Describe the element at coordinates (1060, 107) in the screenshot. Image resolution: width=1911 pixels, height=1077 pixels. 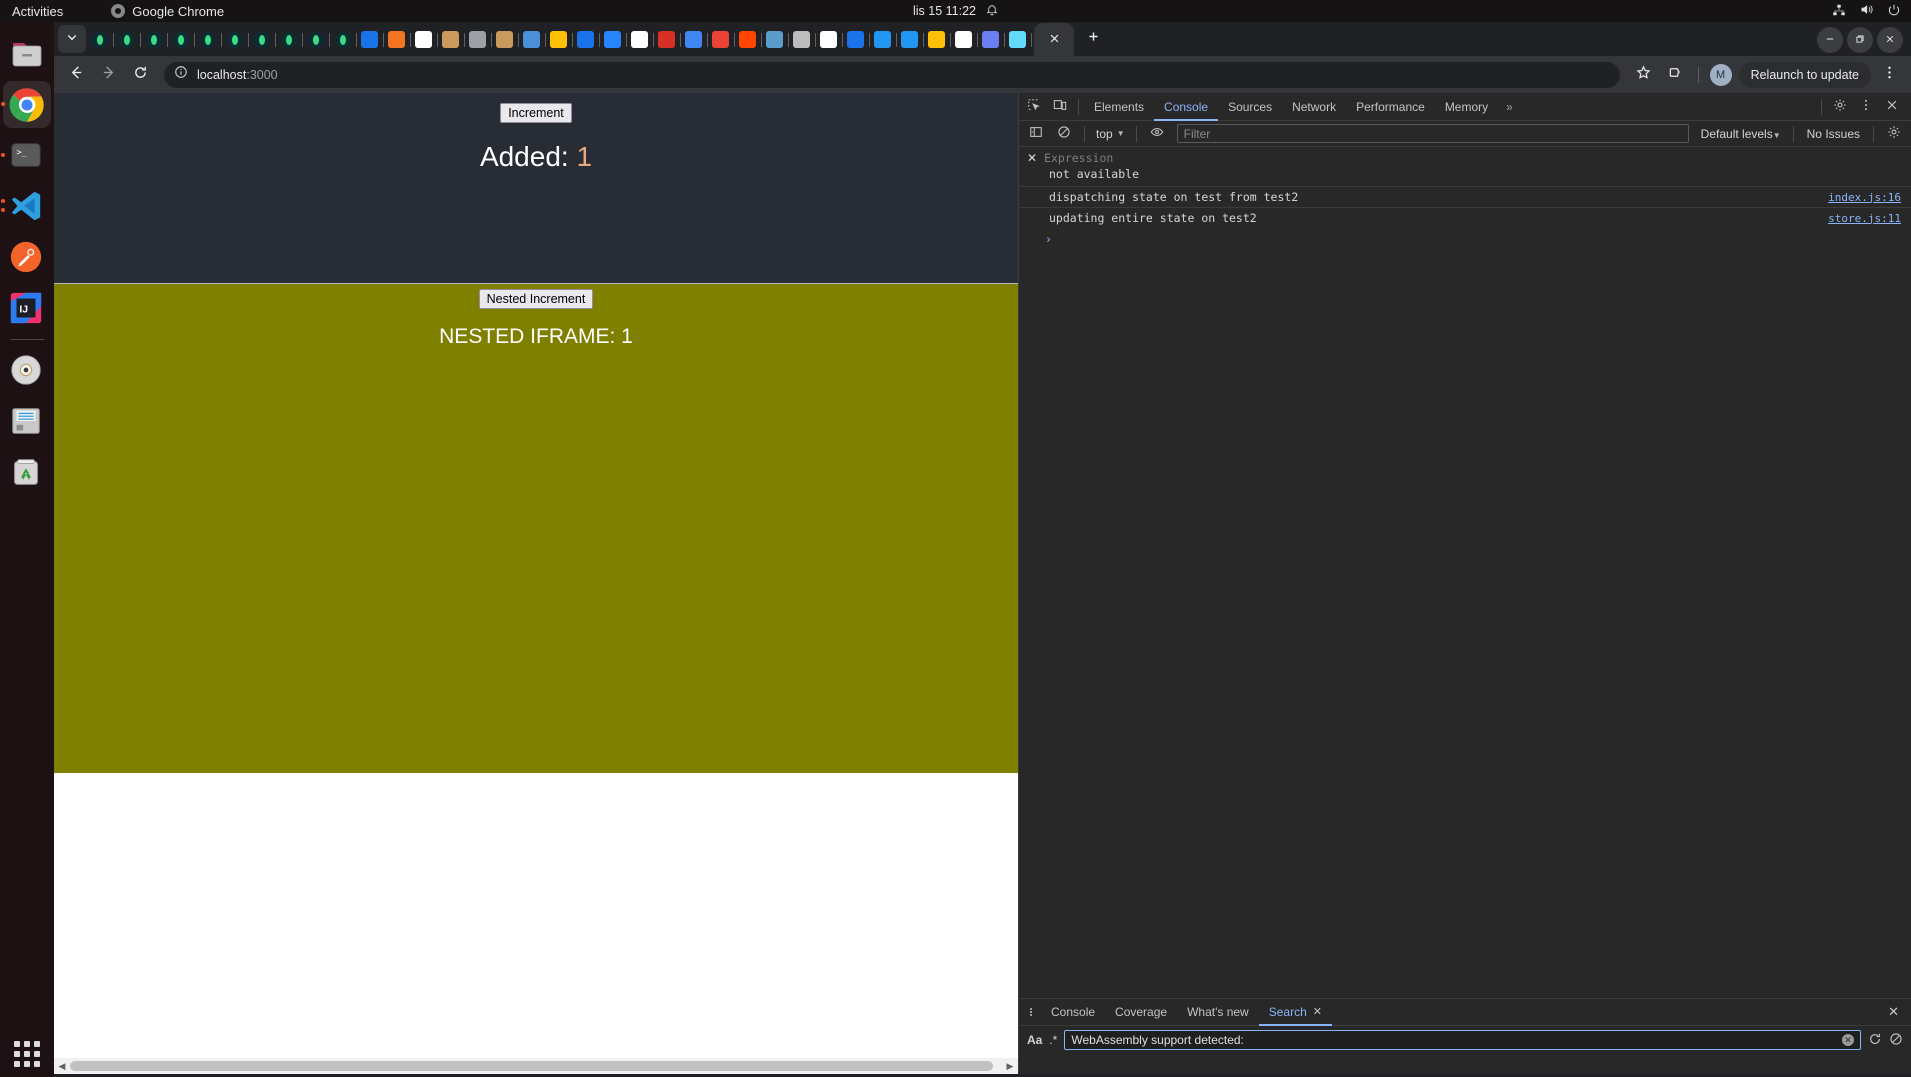
I see `device-toolbar-button` at that location.